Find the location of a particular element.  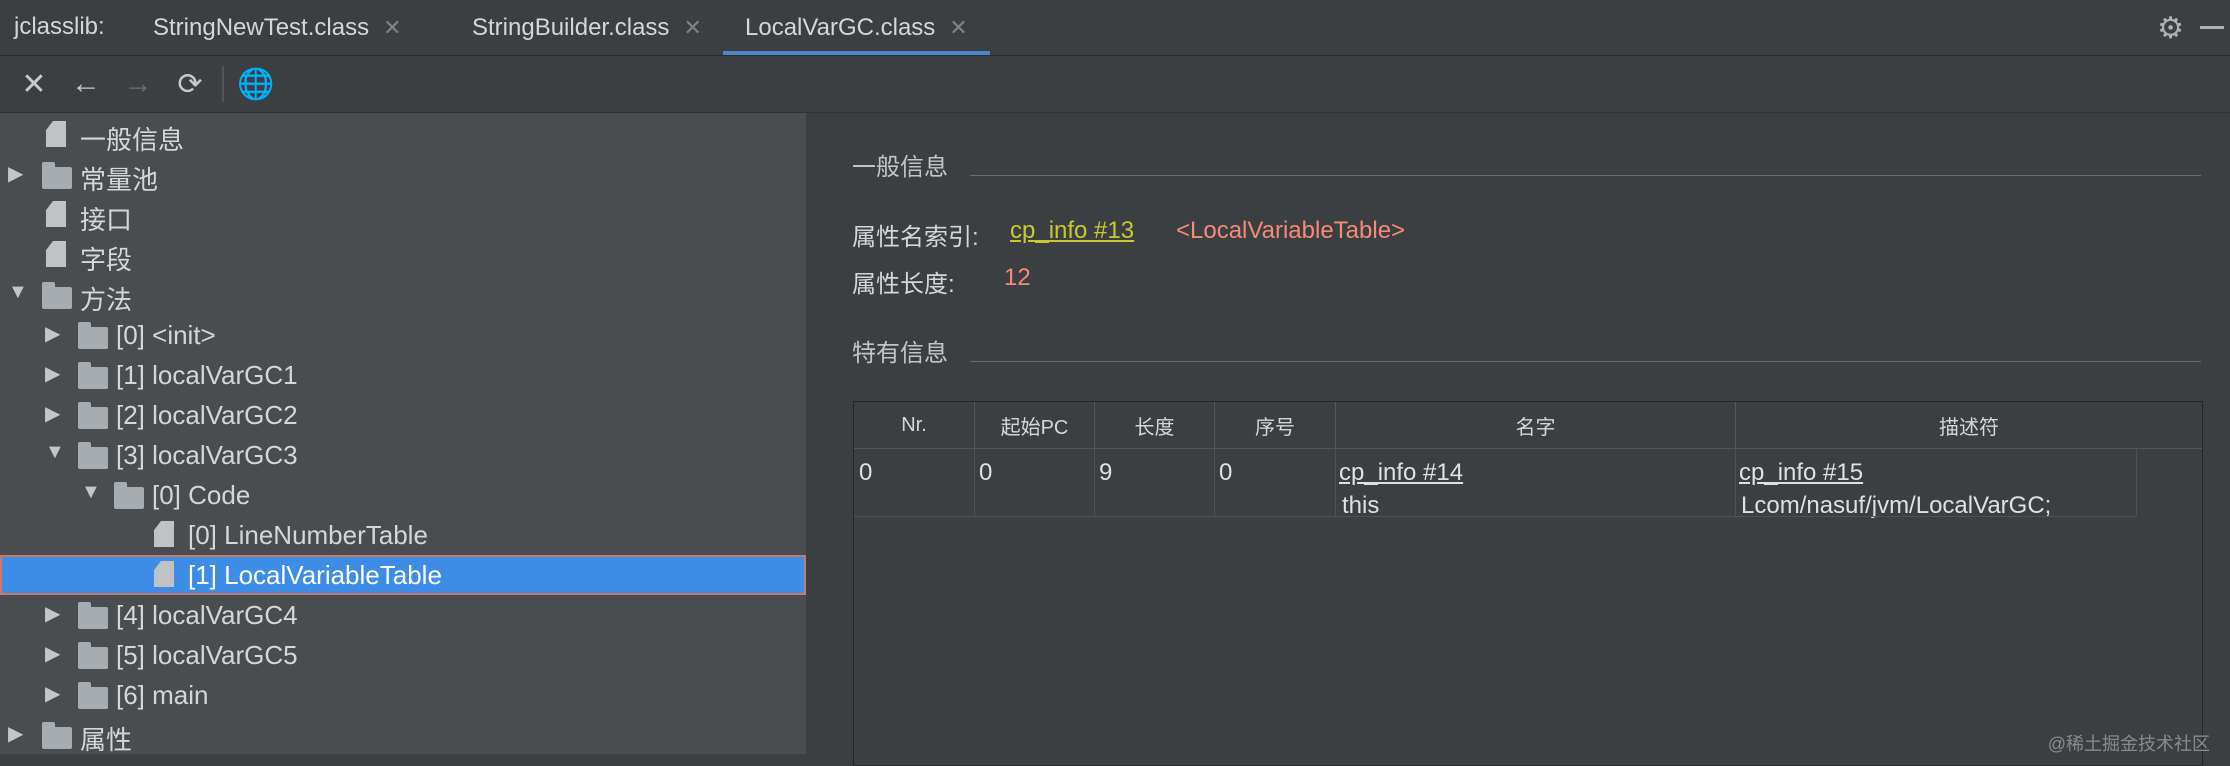

tab-localvargc: LocalVarGC.class ✕ is located at coordinates (856, 27).